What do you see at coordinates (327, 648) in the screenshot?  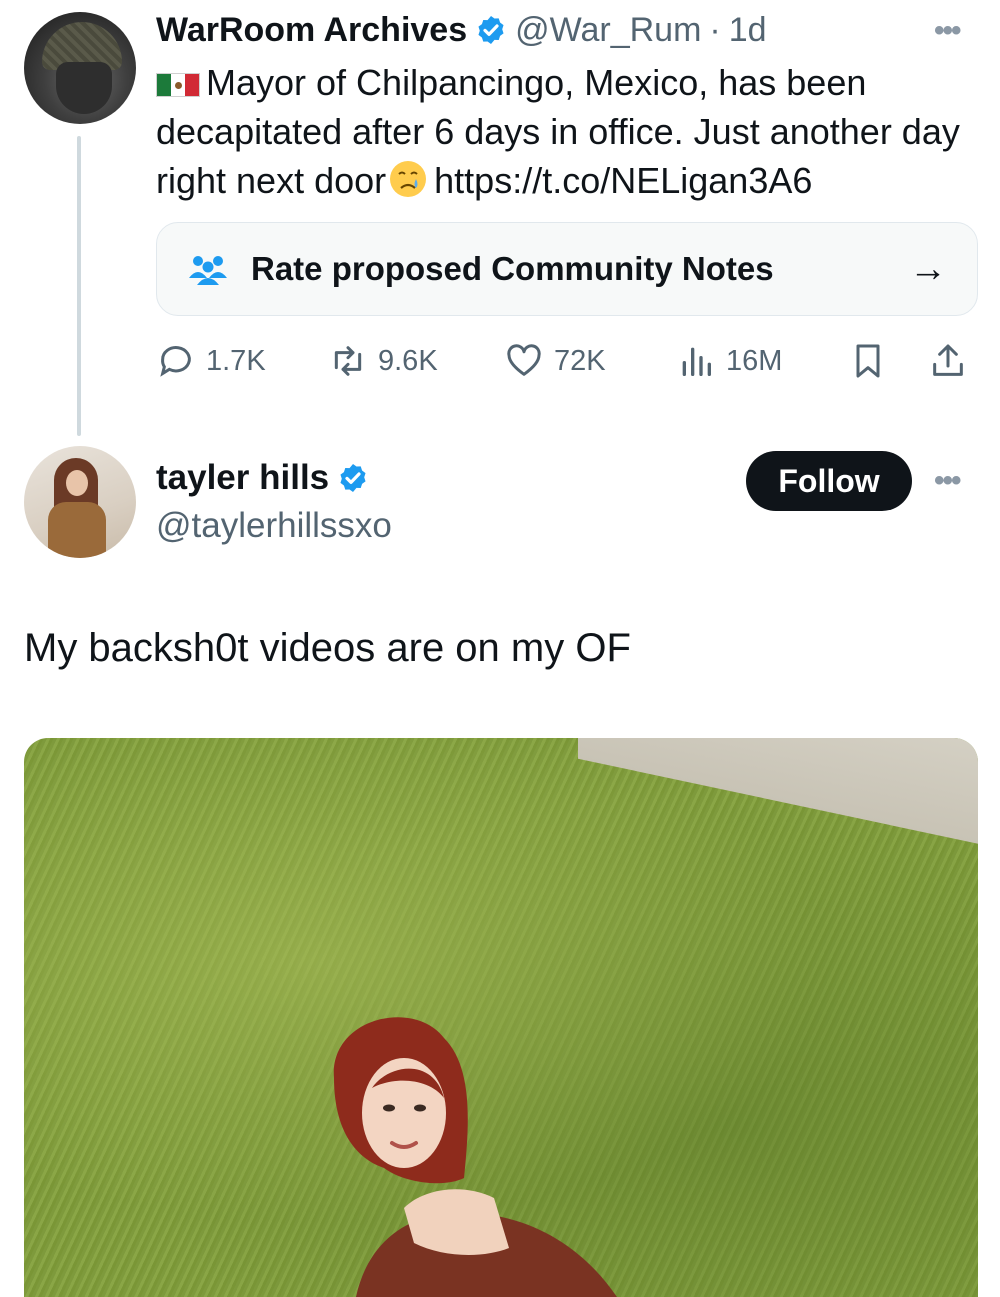 I see `tweet2-text: My backsh0t videos are on my OF` at bounding box center [327, 648].